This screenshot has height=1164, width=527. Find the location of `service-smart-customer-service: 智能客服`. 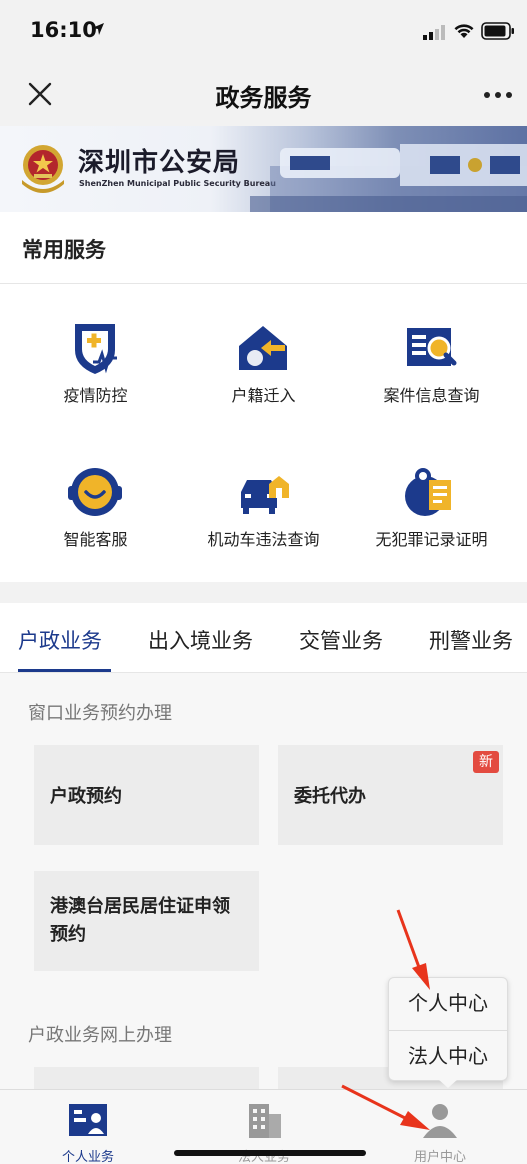

service-smart-customer-service: 智能客服 is located at coordinates (95, 501).